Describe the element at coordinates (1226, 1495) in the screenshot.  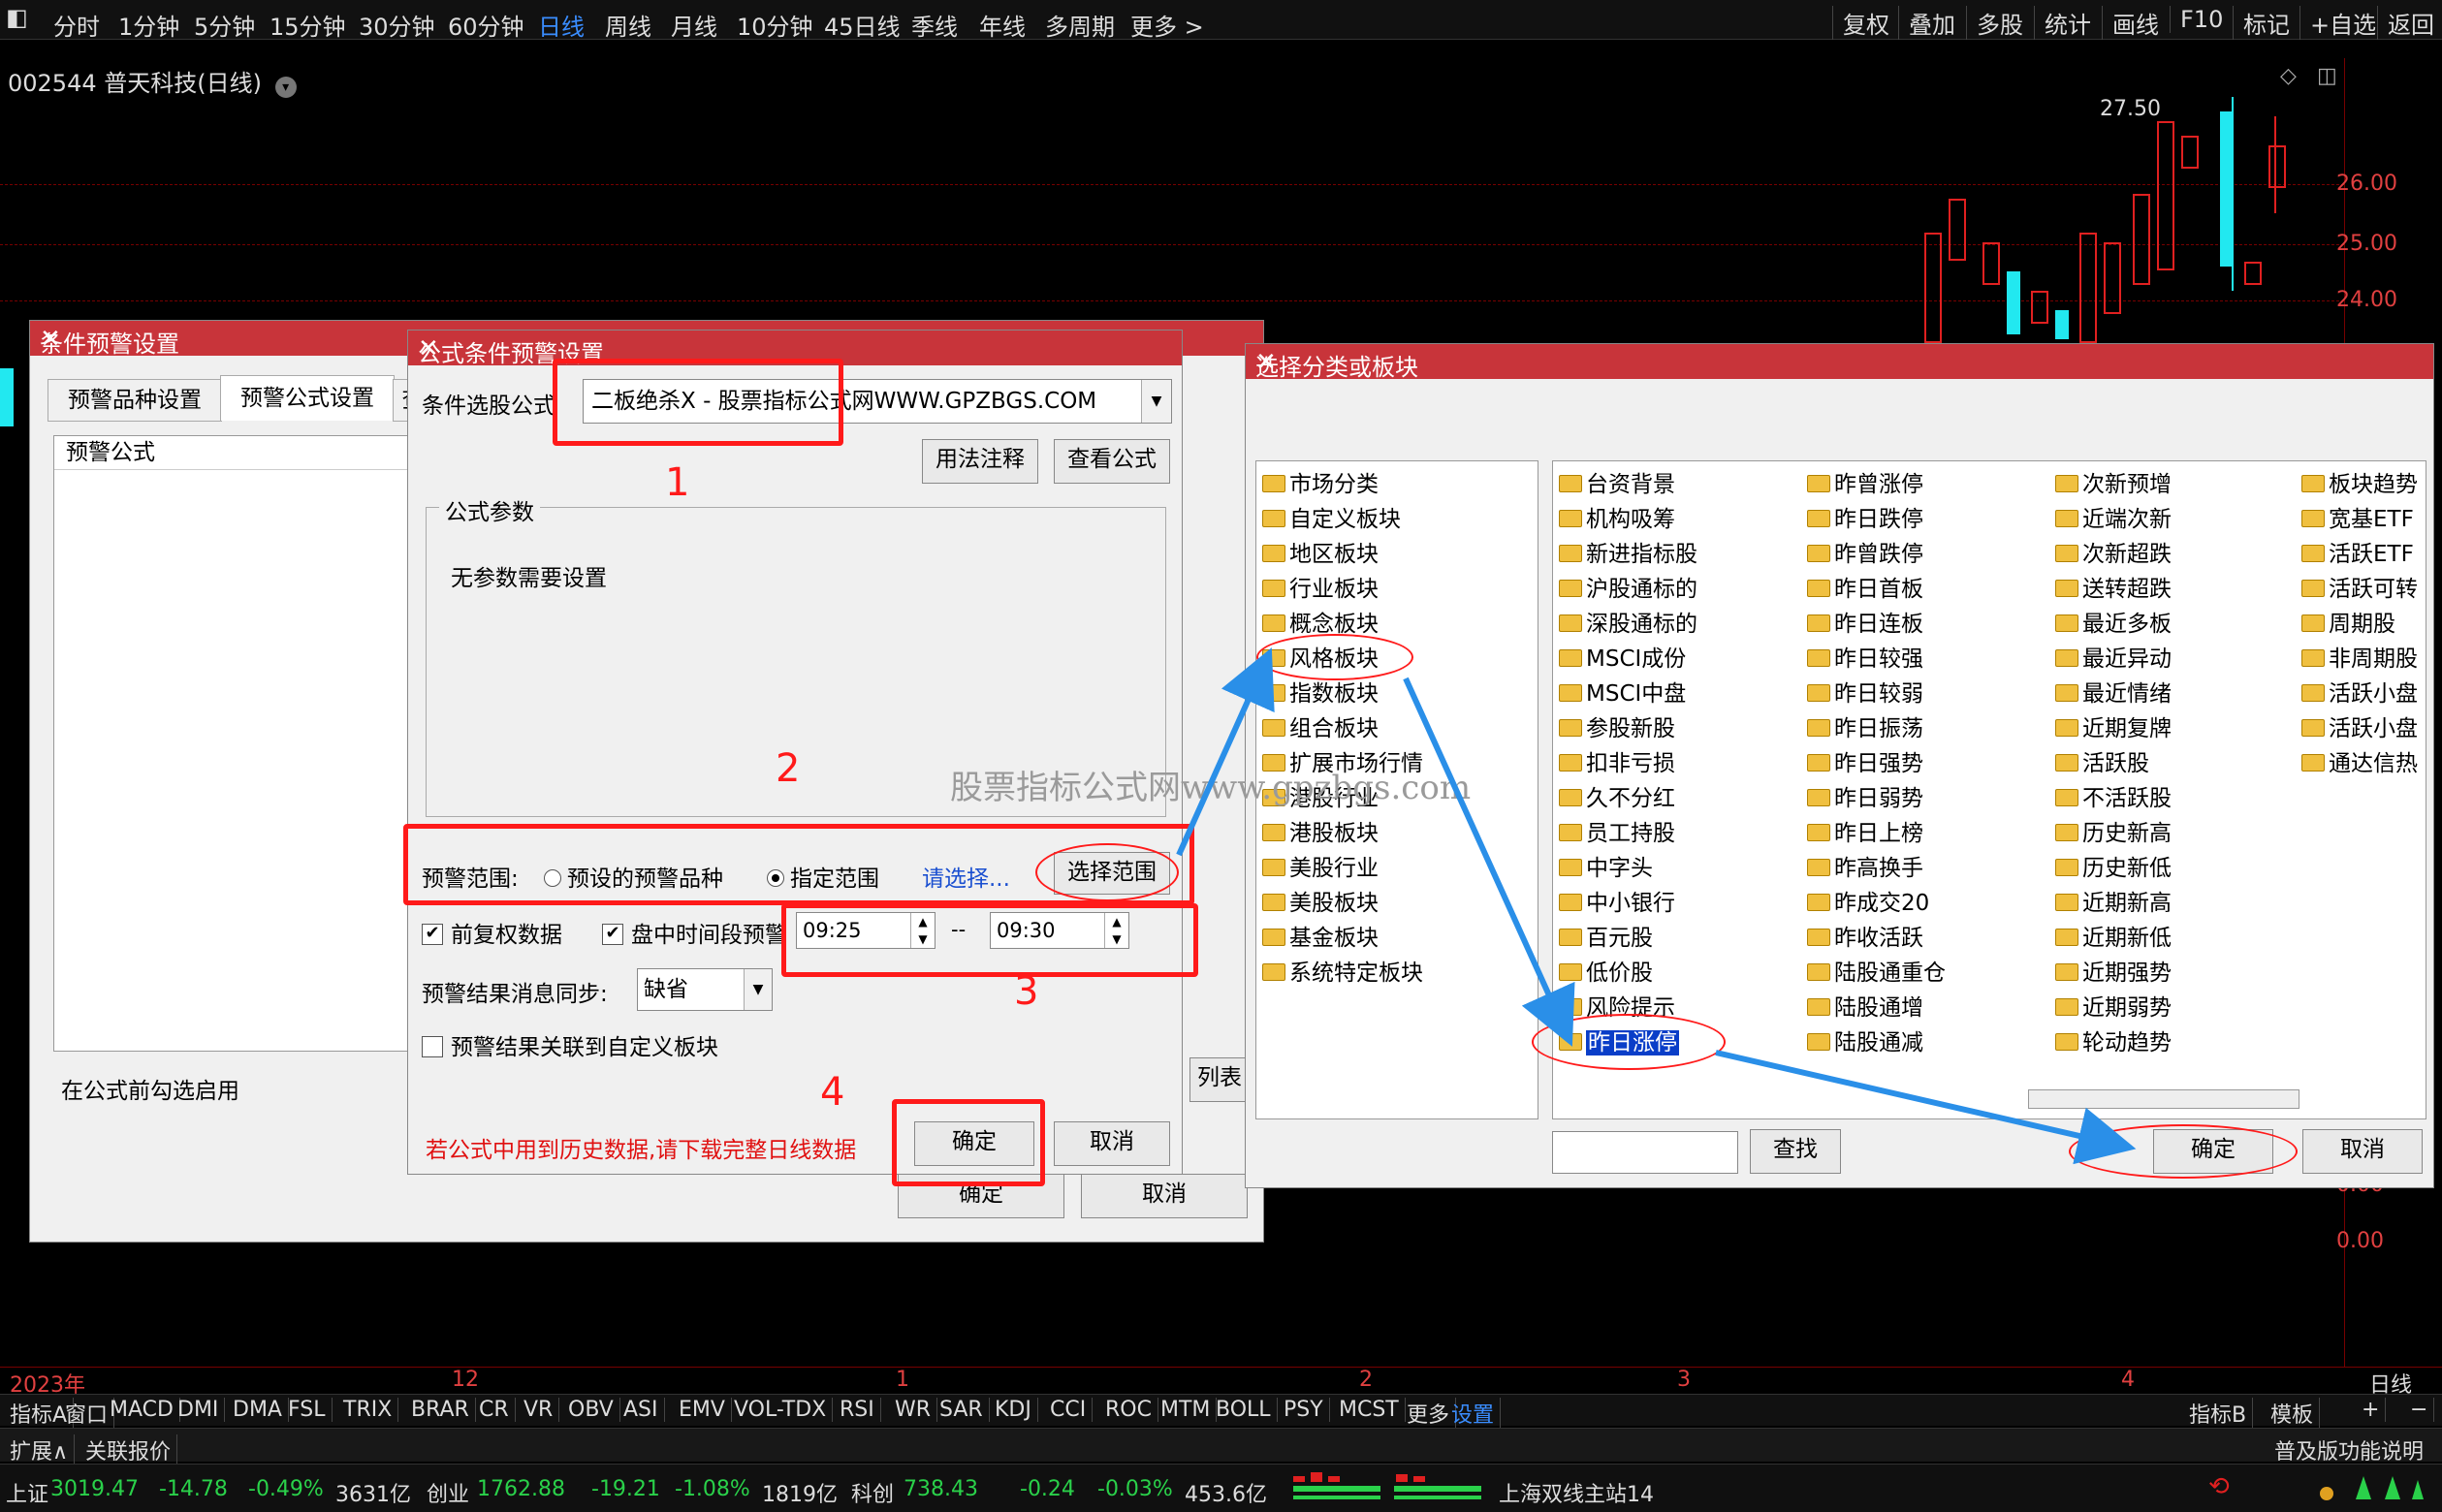
I see `kc-amount: 453.6亿` at that location.